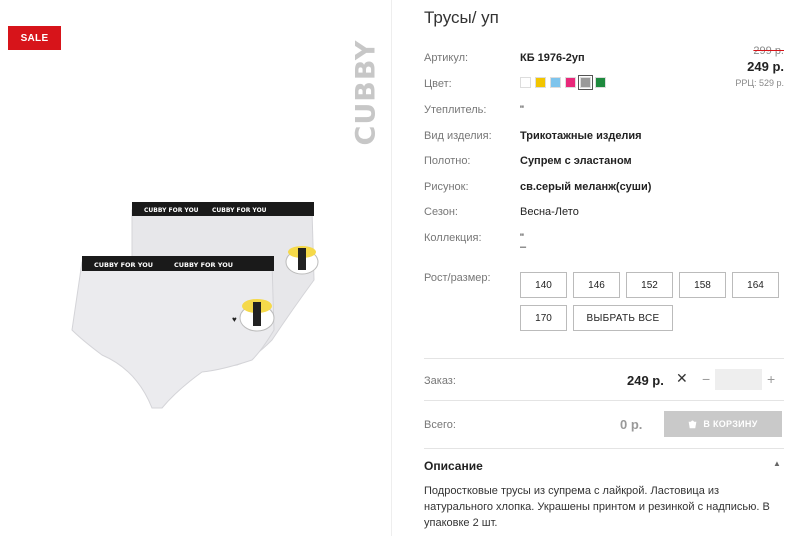  I want to click on old-price: 299 р., so click(768, 51).